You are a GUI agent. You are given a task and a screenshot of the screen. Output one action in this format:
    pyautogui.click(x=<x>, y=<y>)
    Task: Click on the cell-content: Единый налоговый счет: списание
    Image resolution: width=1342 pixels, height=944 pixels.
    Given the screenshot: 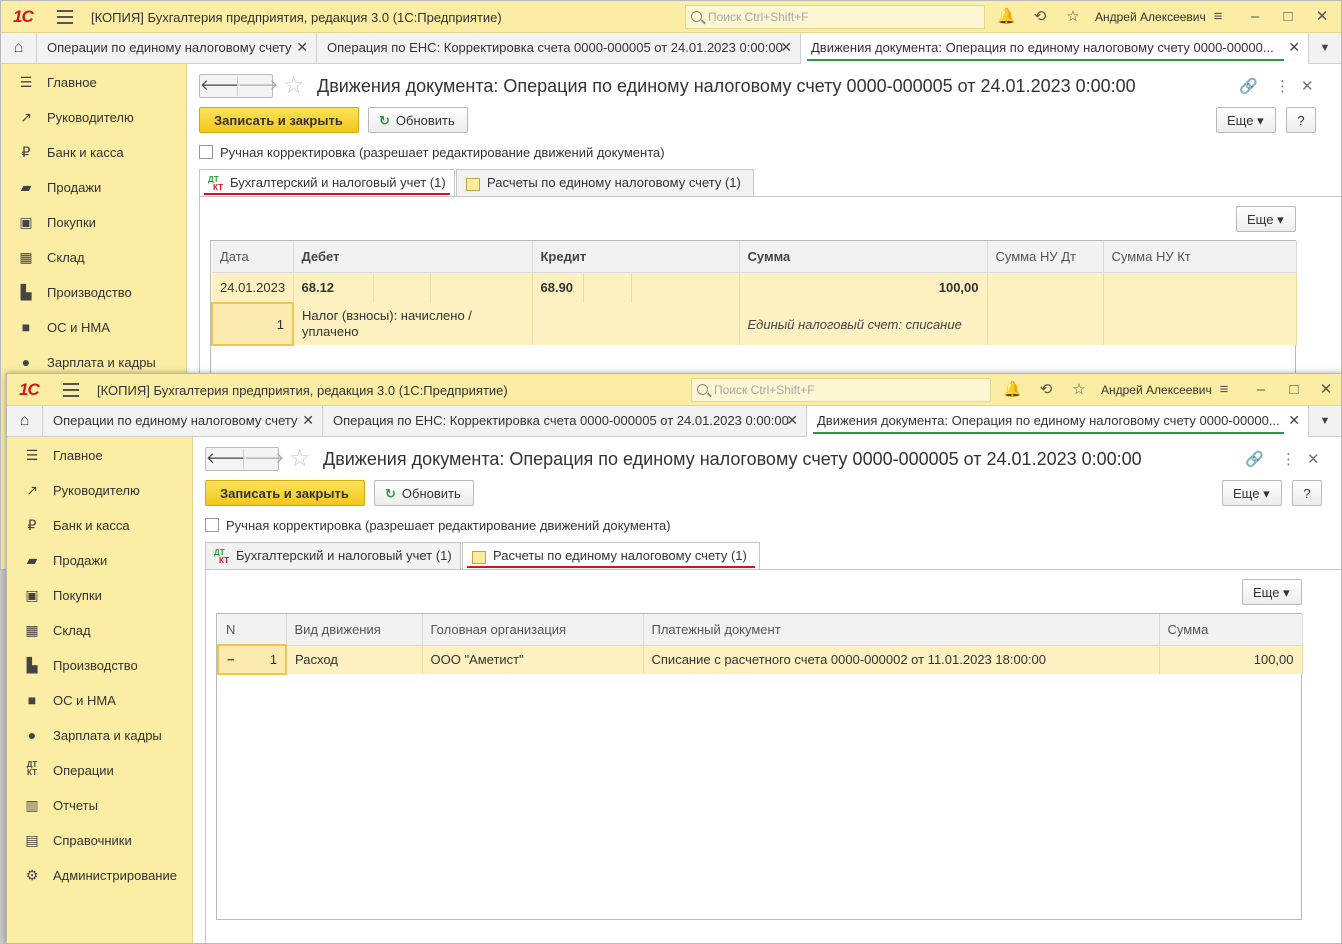 What is the action you would take?
    pyautogui.click(x=863, y=324)
    